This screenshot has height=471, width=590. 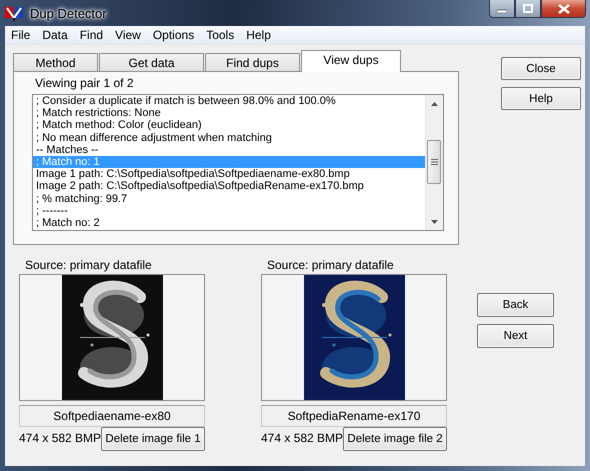 What do you see at coordinates (541, 68) in the screenshot?
I see `close-button: Close` at bounding box center [541, 68].